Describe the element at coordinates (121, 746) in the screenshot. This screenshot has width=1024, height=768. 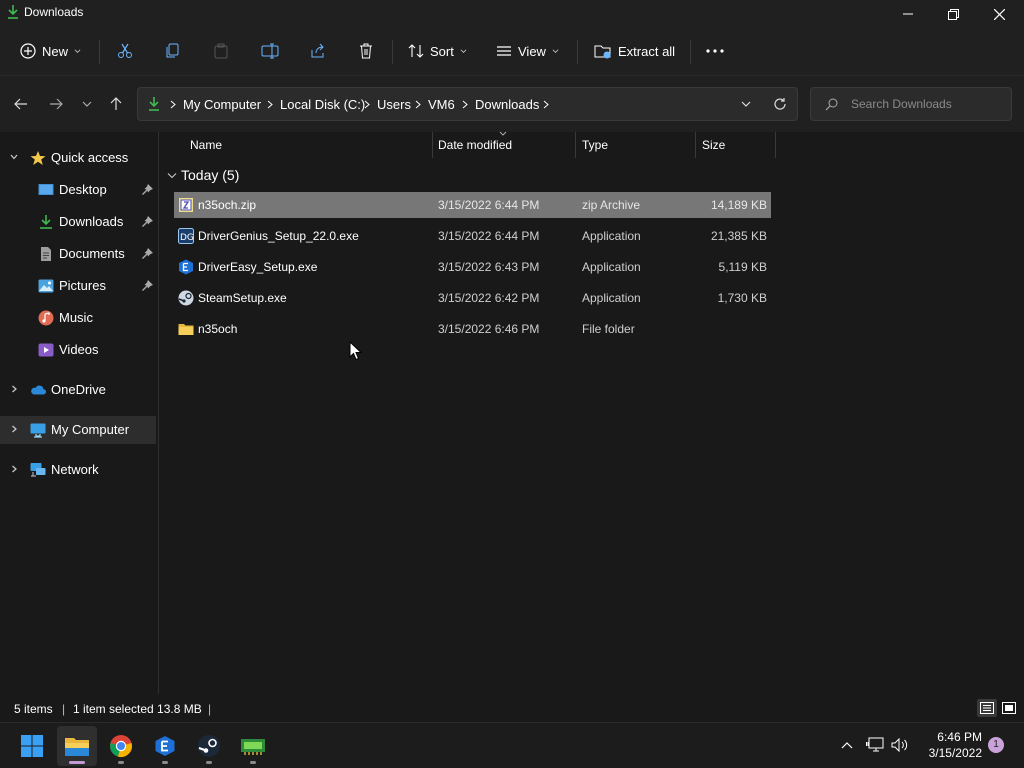
I see `taskbar-chrome` at that location.